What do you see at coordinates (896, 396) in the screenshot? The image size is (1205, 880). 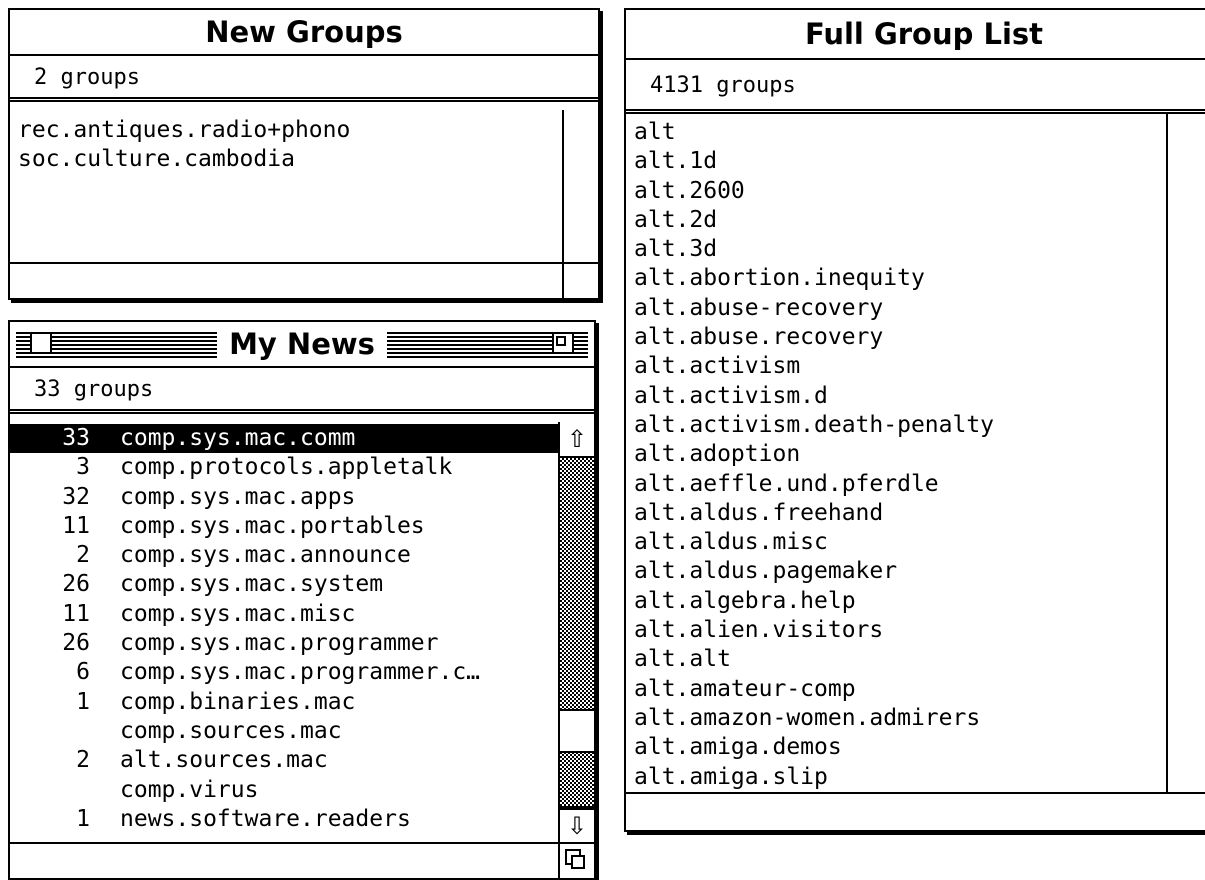 I see `list-item: alt.activism.d` at bounding box center [896, 396].